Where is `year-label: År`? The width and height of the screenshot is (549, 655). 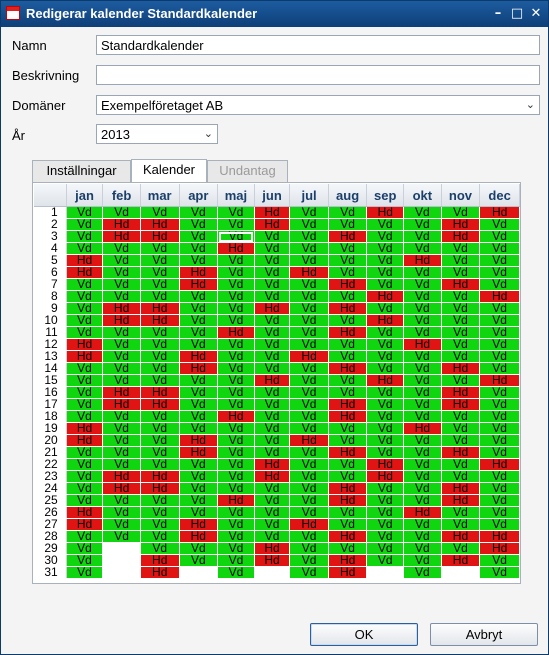
year-label: År is located at coordinates (18, 135).